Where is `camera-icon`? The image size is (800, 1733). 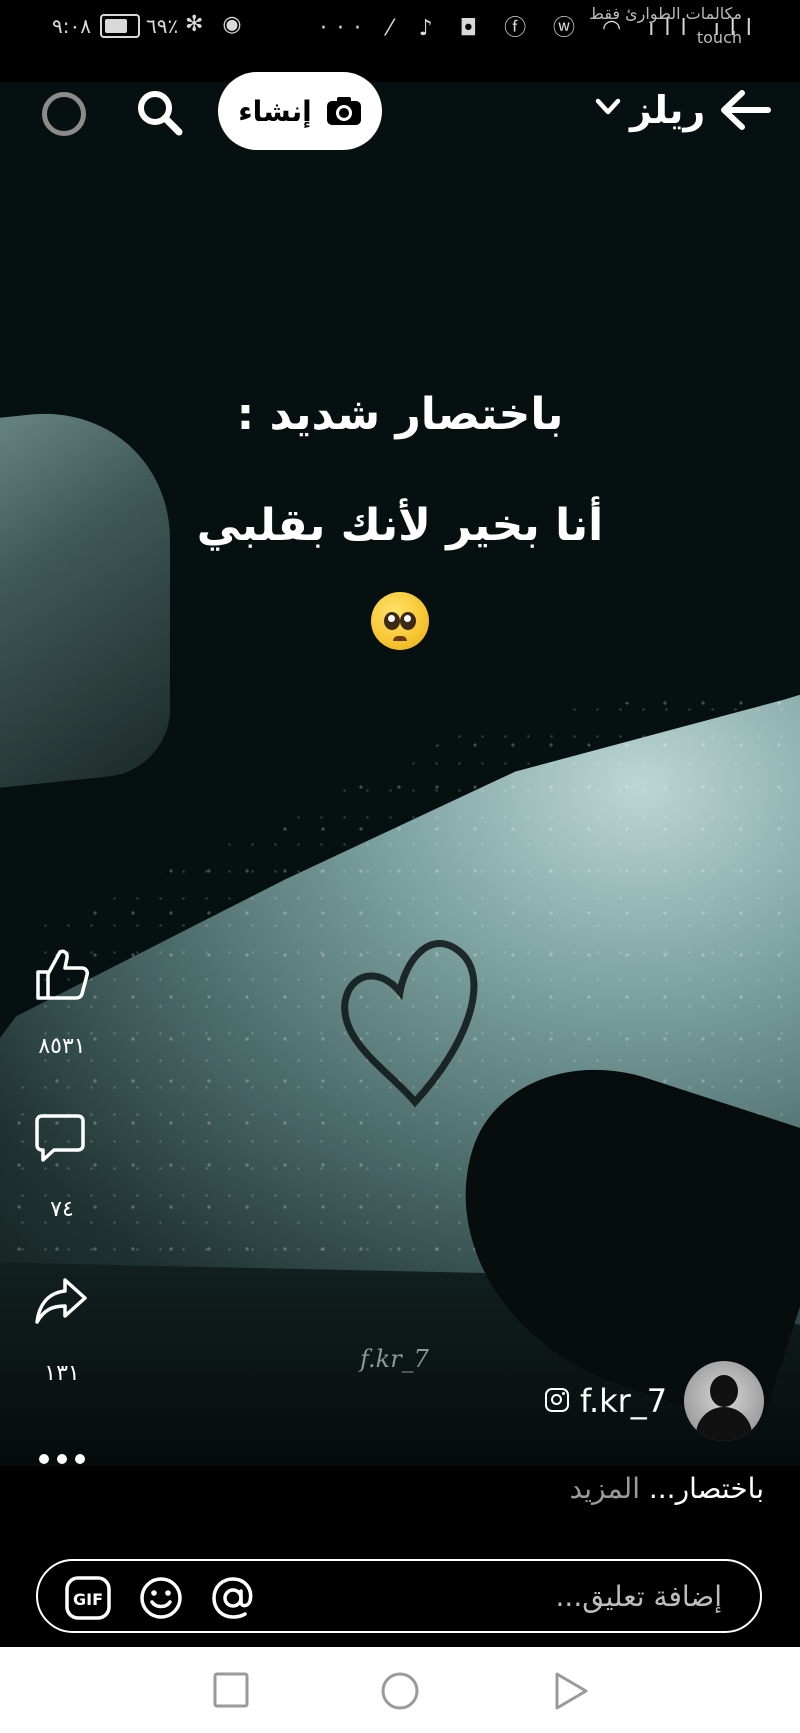
camera-icon is located at coordinates (343, 111).